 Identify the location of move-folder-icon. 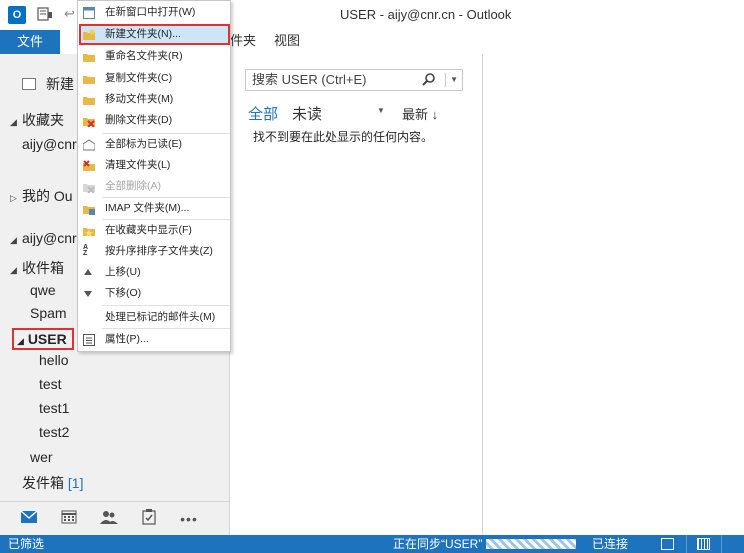
(89, 99).